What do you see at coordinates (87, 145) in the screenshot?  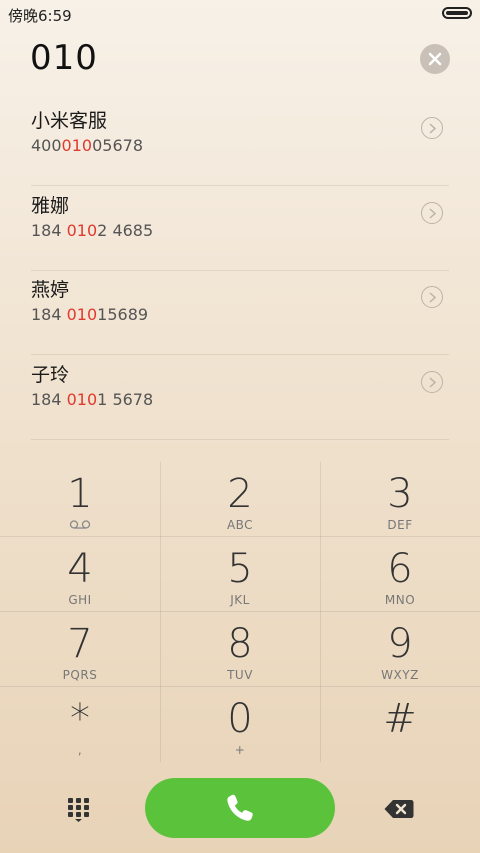 I see `contact-number: 40001005678` at bounding box center [87, 145].